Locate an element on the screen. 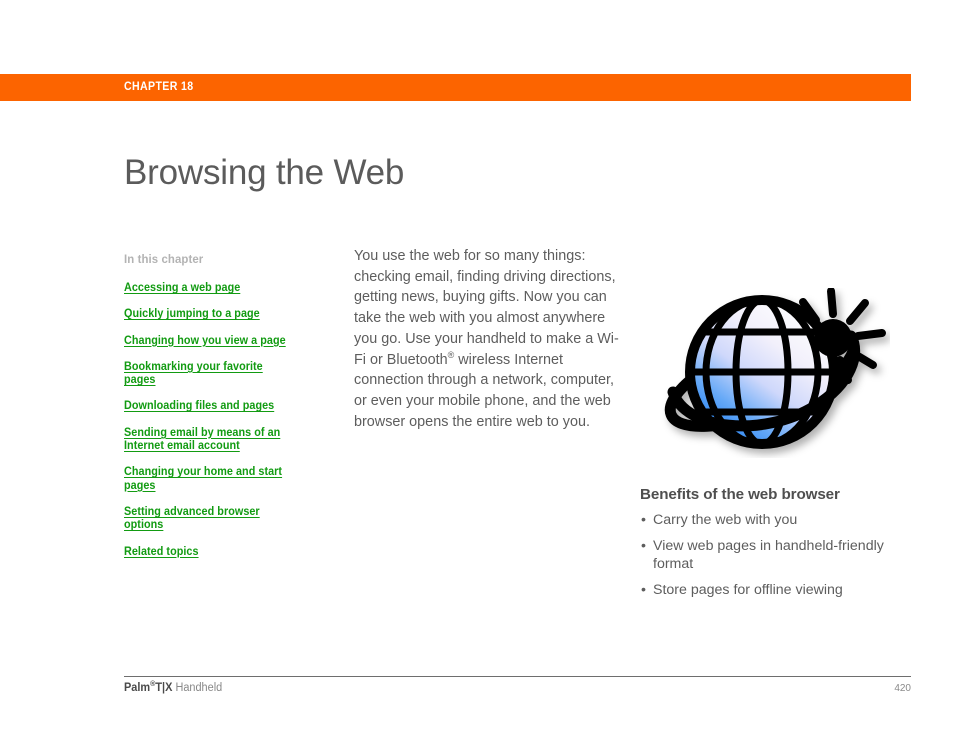  sidebar-link-downloading-files-and-pages: Downloading files and pages is located at coordinates (207, 406).